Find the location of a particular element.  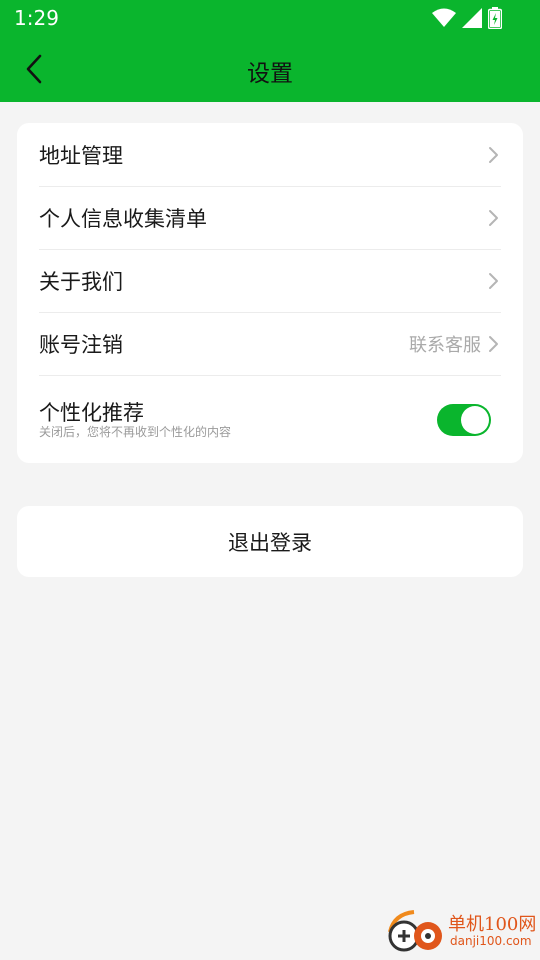

personalized-description: 关闭后，您将不再收到个性化的内容 is located at coordinates (135, 432).